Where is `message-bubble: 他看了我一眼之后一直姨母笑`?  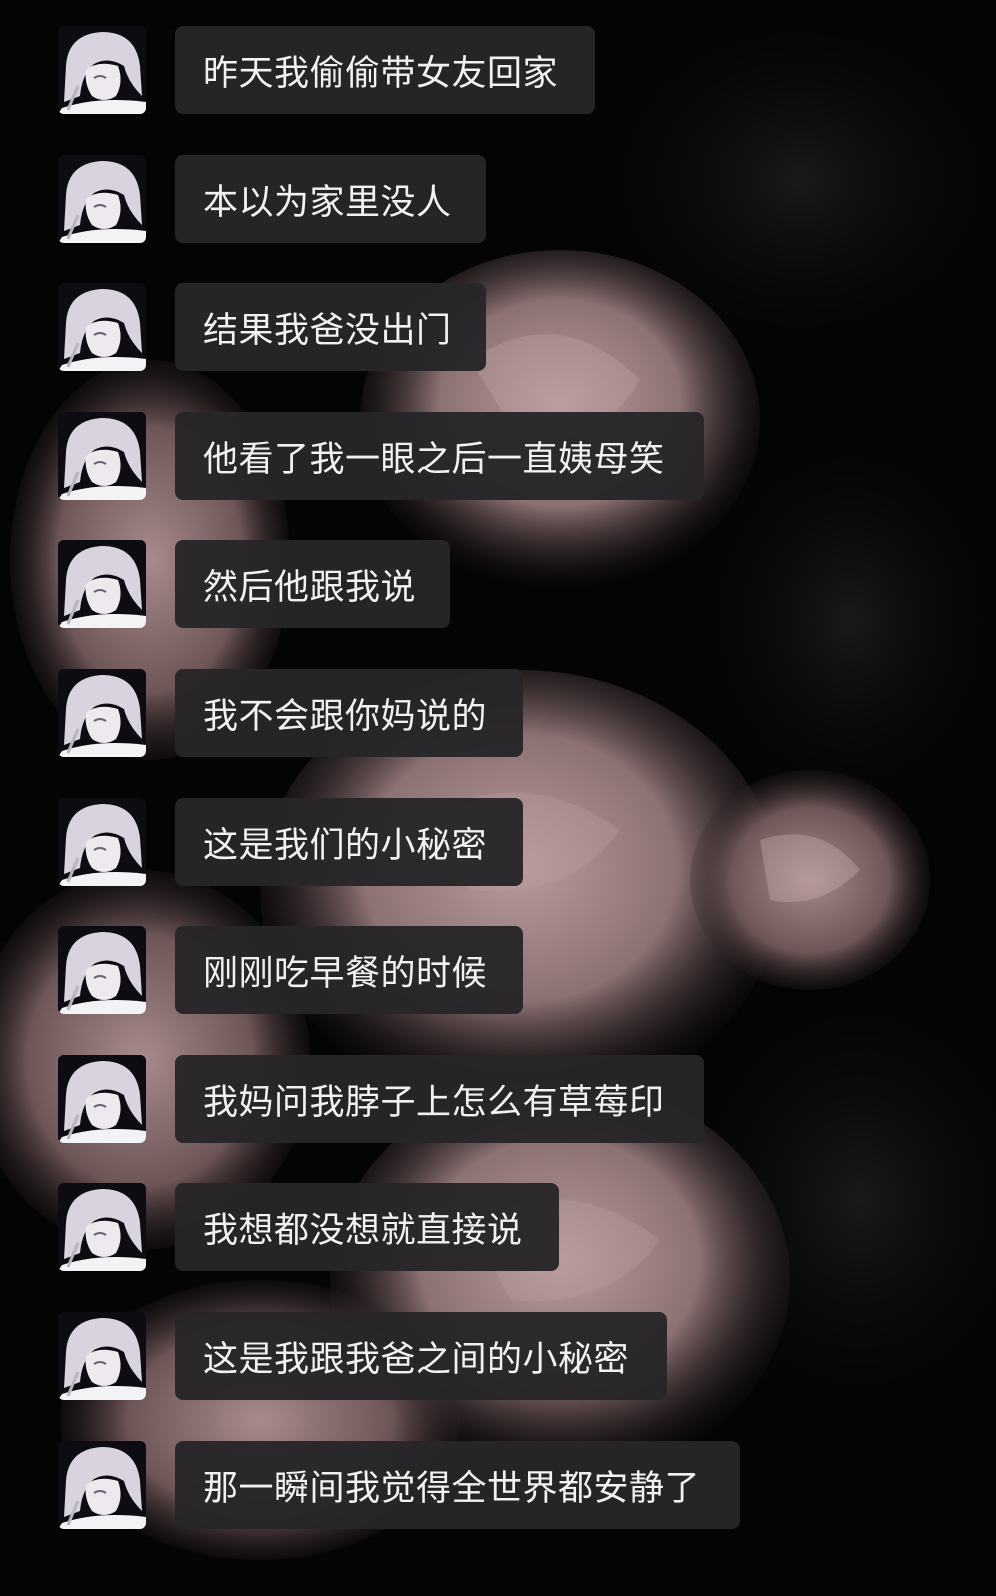 message-bubble: 他看了我一眼之后一直姨母笑 is located at coordinates (439, 456).